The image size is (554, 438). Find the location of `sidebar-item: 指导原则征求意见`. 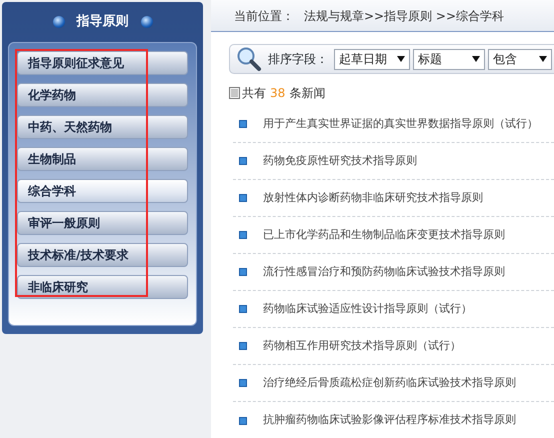

sidebar-item: 指导原则征求意见 is located at coordinates (102, 63).